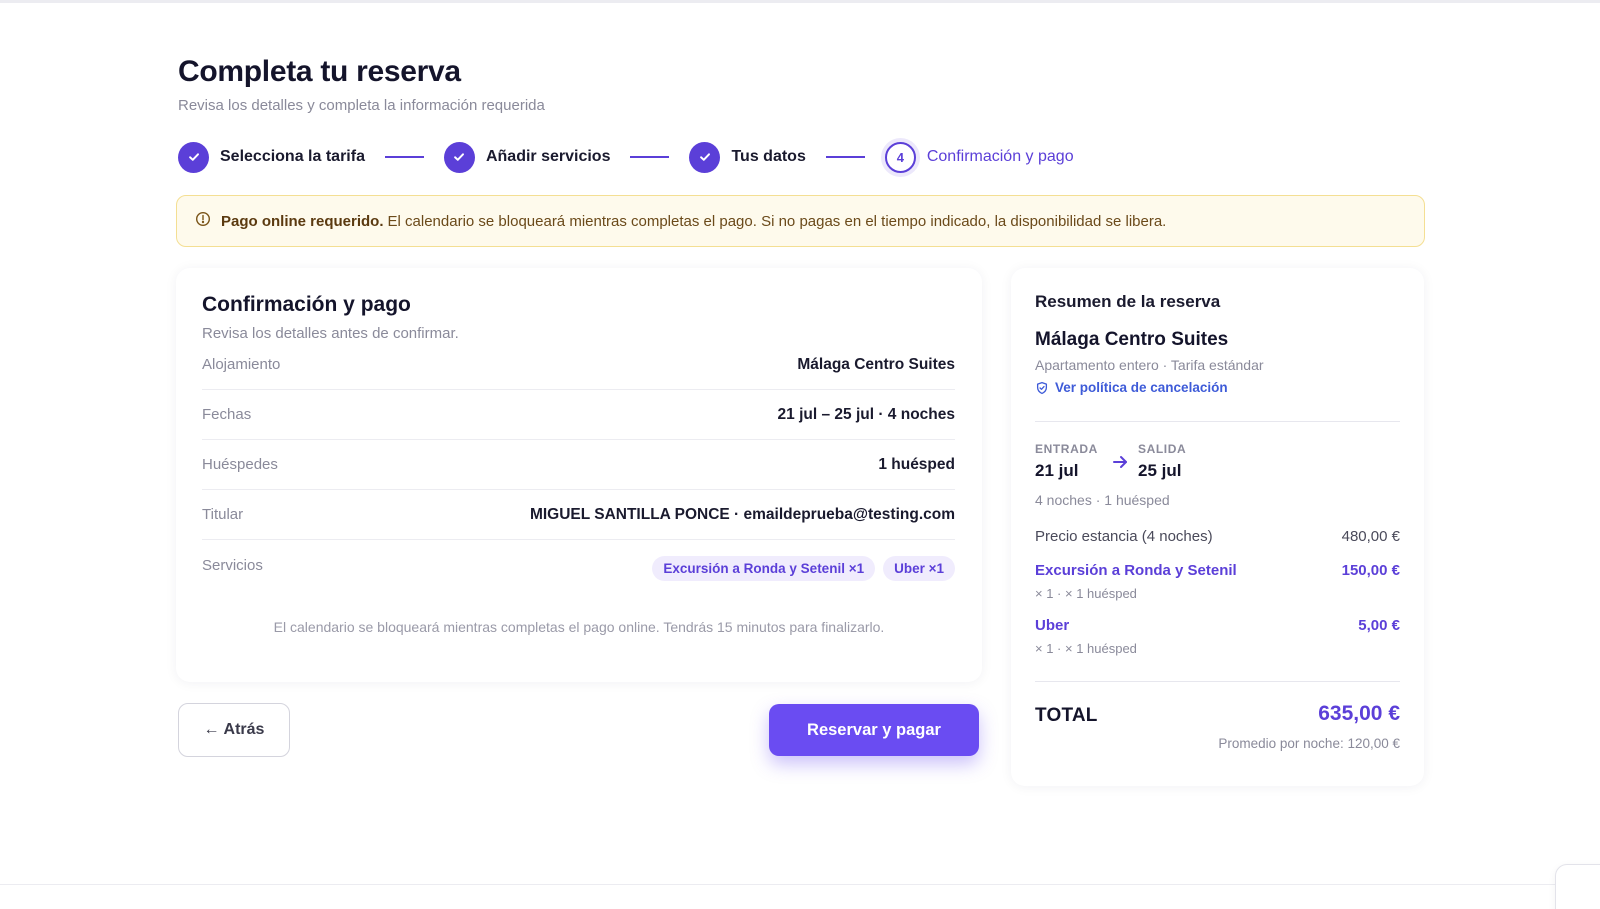  I want to click on detail-row-guests: Huéspedes 1 huésped, so click(578, 465).